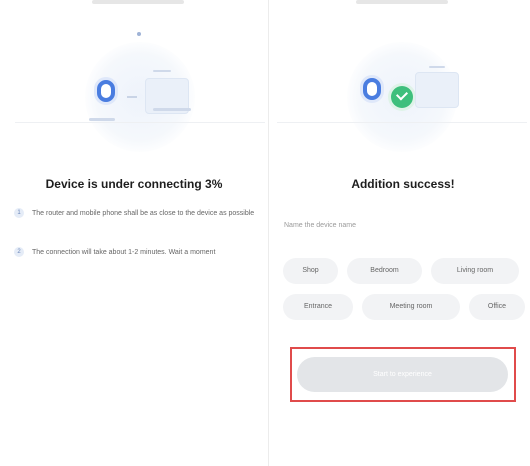  Describe the element at coordinates (402, 97) in the screenshot. I see `check-circle-icon` at that location.